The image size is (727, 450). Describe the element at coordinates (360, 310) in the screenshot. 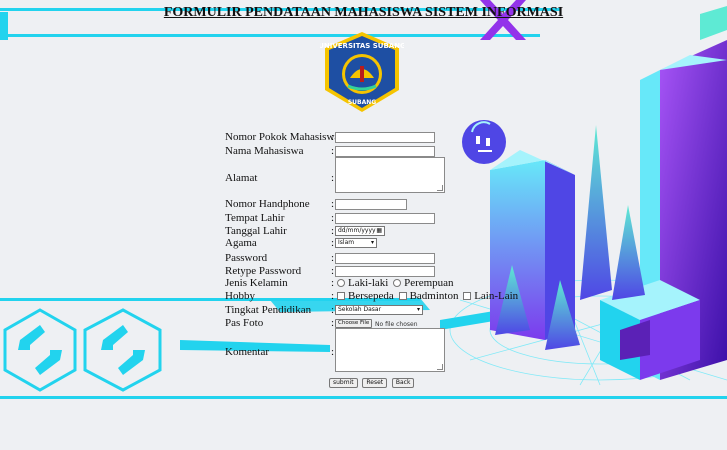

I see `pendidikan-selected: Sekolah Dasar` at that location.